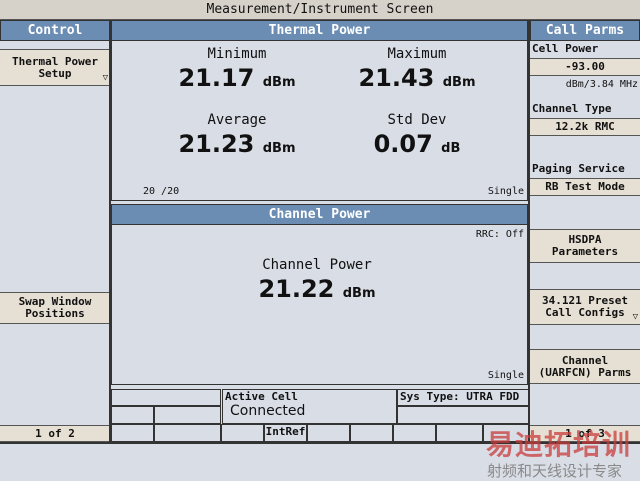  Describe the element at coordinates (585, 372) in the screenshot. I see `button-line: (UARFCN) Parms` at that location.